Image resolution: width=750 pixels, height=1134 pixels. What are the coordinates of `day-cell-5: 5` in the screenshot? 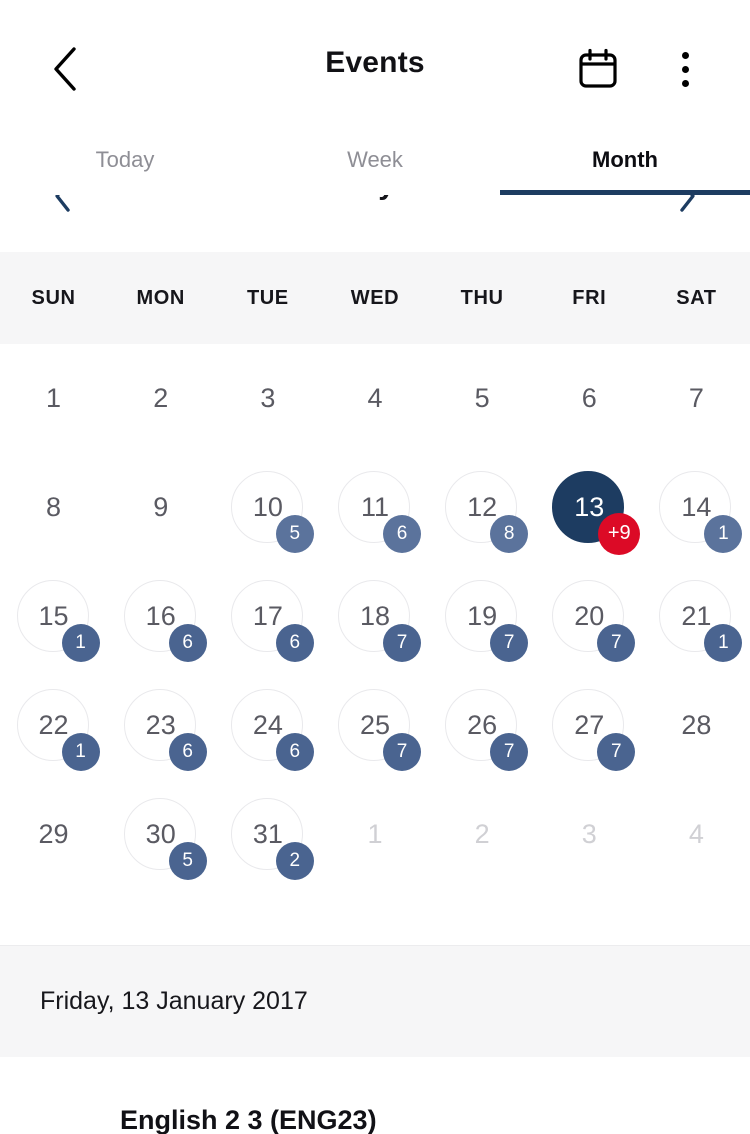 It's located at (482, 398).